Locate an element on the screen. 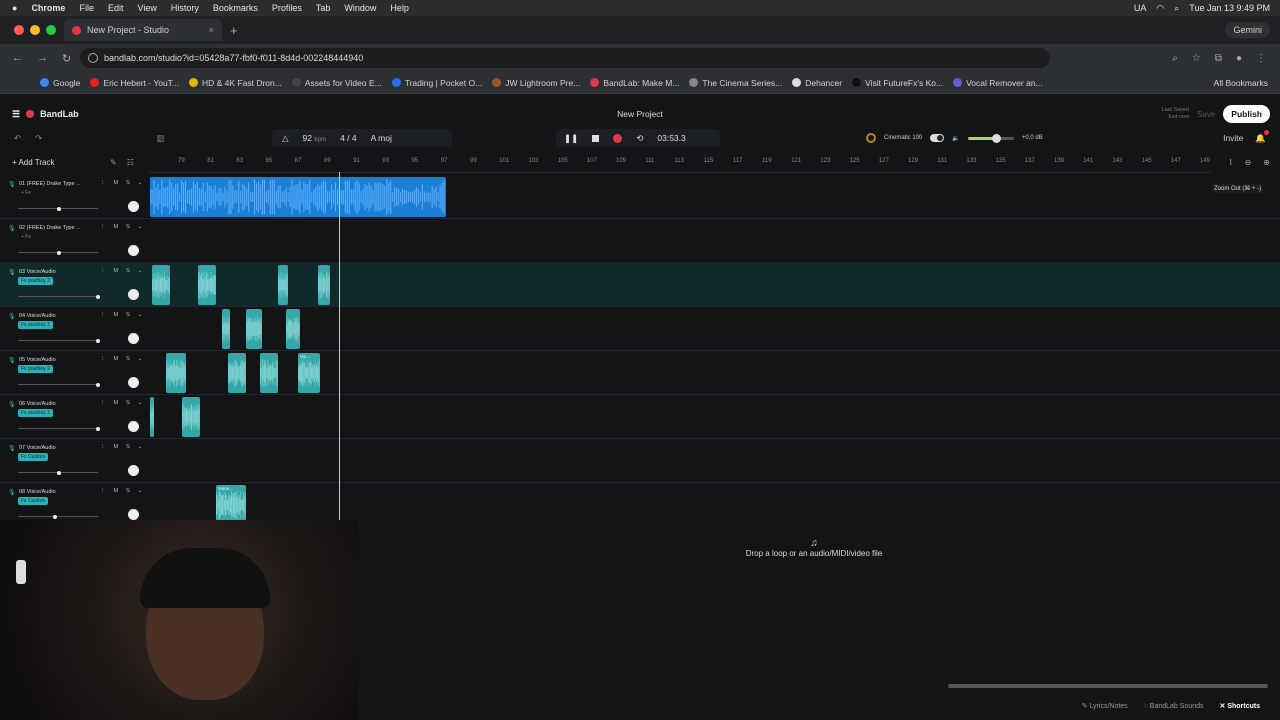 Image resolution: width=1280 pixels, height=720 pixels. track-row: 🎙 03 Voice/Audio ⋮ M S ⌄ Fx poetboy 2 is located at coordinates (640, 285).